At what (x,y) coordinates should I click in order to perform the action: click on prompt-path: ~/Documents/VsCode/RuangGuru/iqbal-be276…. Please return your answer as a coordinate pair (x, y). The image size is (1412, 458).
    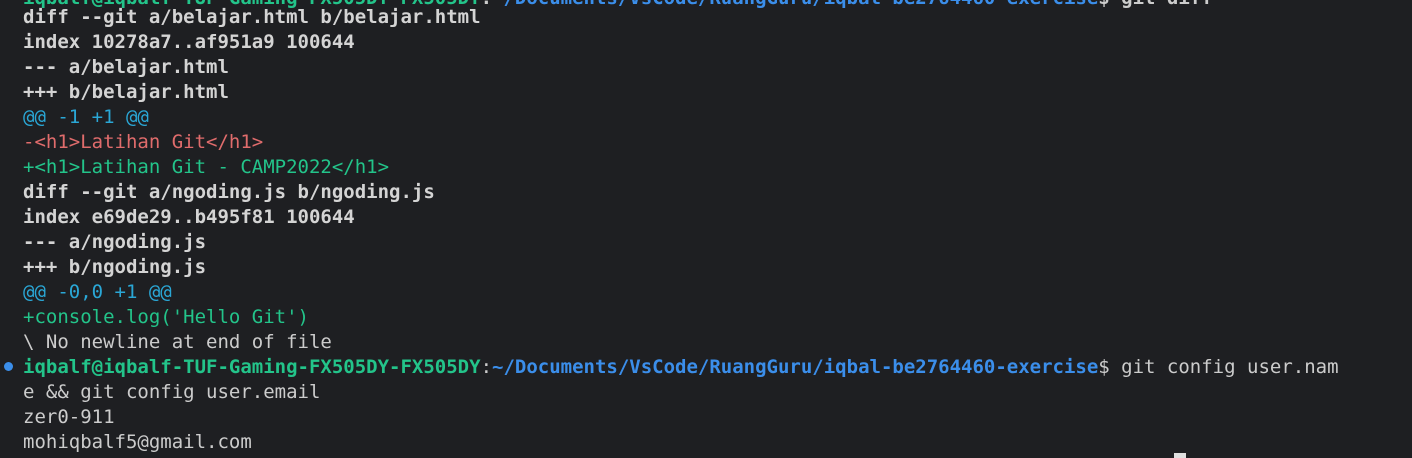
    Looking at the image, I should click on (795, 367).